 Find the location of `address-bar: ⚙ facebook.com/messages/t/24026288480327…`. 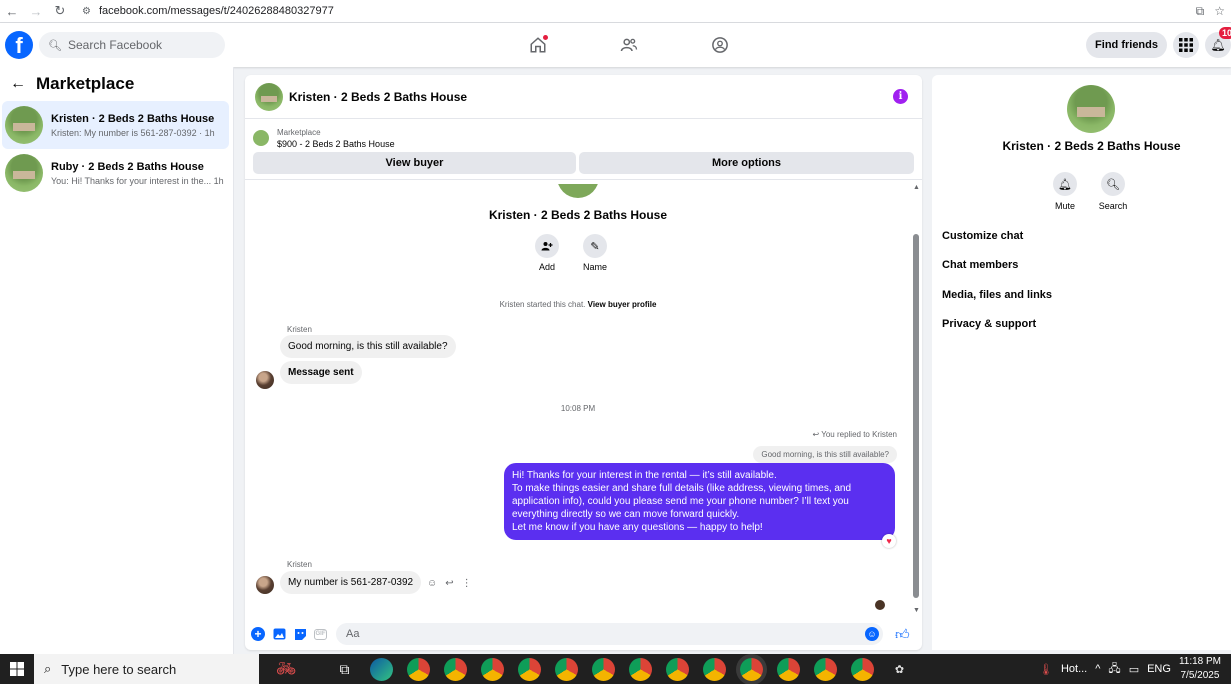

address-bar: ⚙ facebook.com/messages/t/24026288480327… is located at coordinates (616, 11).